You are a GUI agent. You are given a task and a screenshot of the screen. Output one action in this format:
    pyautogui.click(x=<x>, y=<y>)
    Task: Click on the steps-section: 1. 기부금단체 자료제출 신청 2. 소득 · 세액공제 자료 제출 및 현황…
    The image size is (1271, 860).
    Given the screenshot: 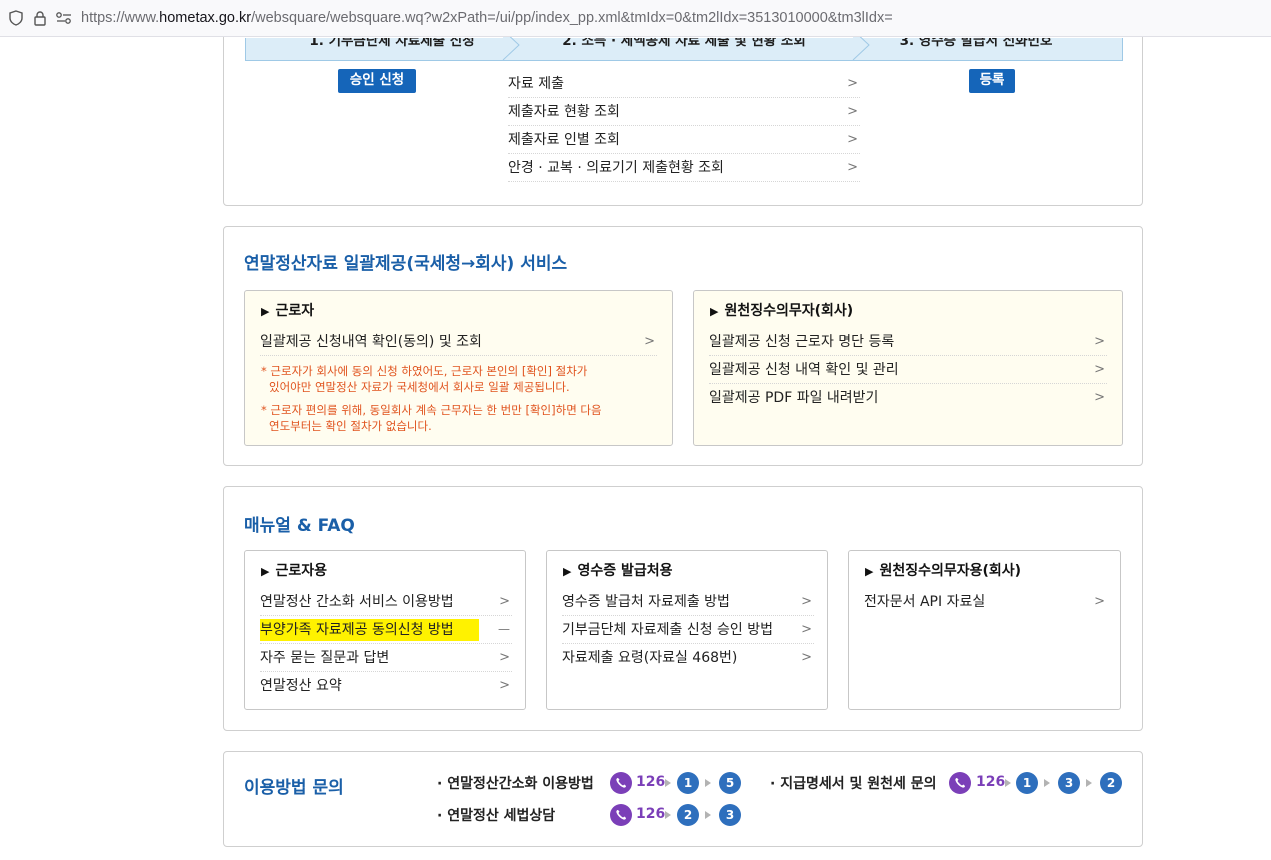 What is the action you would take?
    pyautogui.click(x=683, y=121)
    